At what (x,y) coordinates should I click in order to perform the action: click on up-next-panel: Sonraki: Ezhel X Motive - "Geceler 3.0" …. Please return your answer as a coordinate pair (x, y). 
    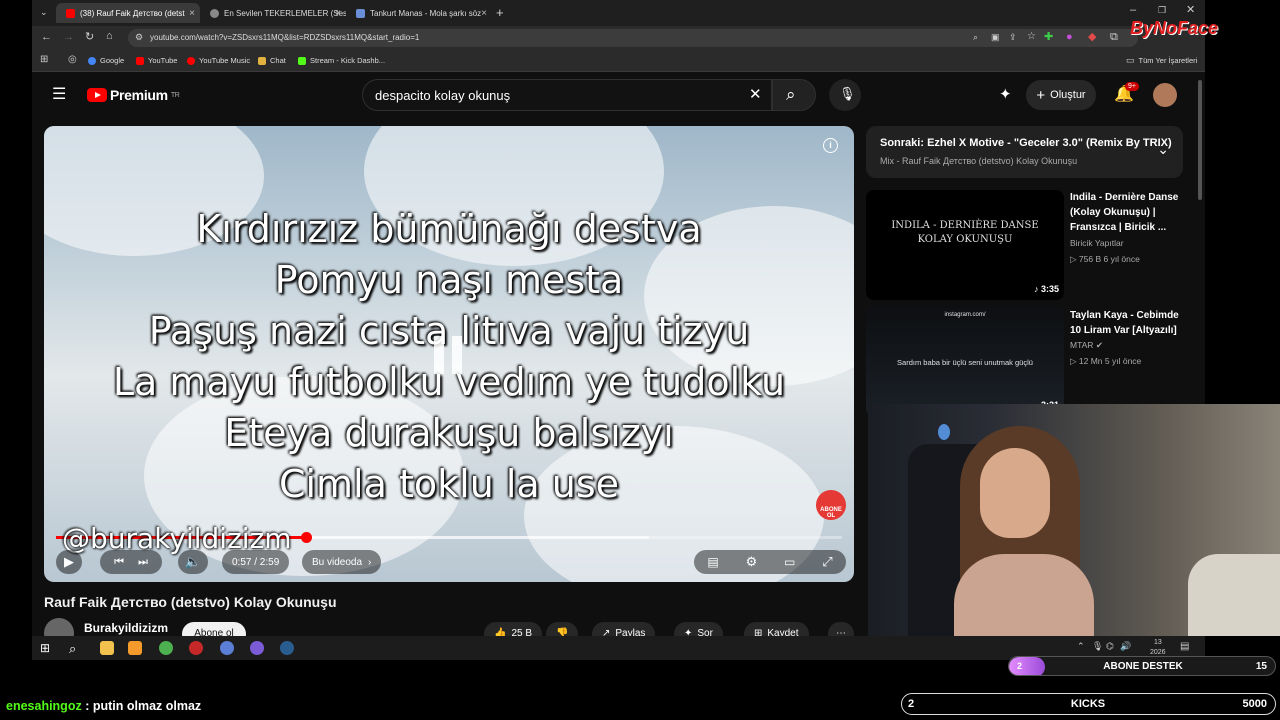
    Looking at the image, I should click on (1024, 152).